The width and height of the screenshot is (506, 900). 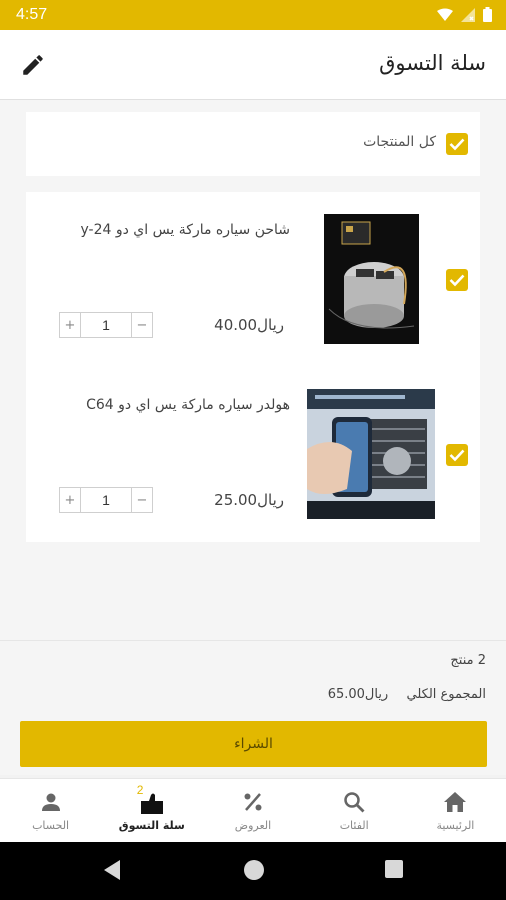 I want to click on recents-button, so click(x=394, y=871).